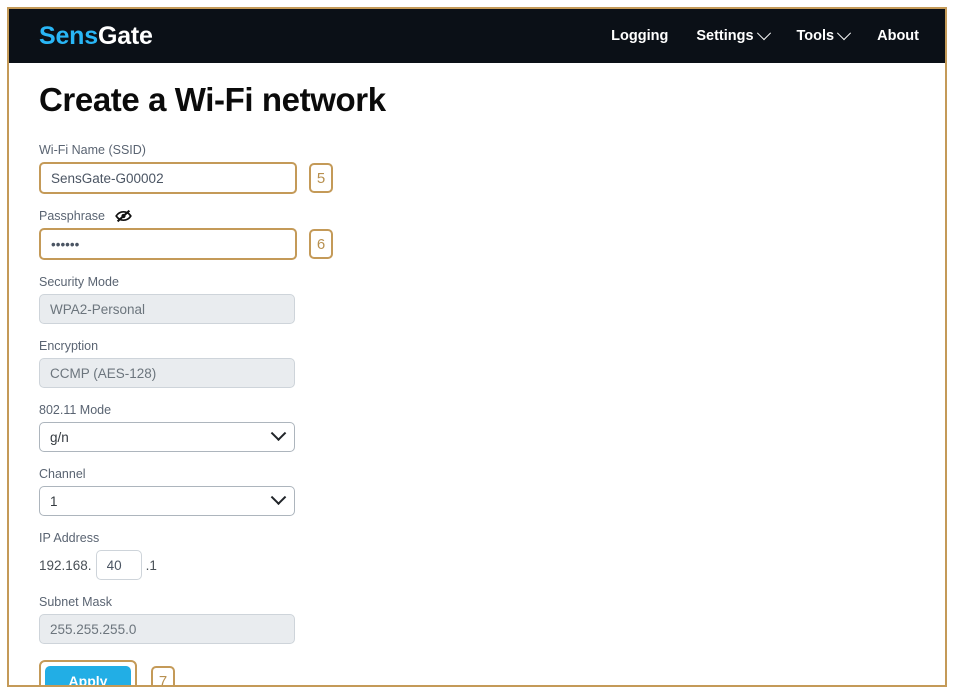 Image resolution: width=954 pixels, height=694 pixels. I want to click on channel-label: Channel, so click(477, 473).